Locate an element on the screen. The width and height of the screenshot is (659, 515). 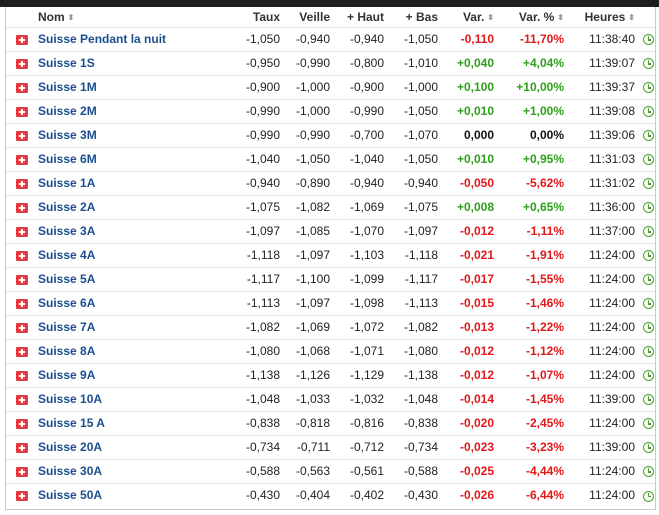
var-value: +0,010 is located at coordinates (475, 111).